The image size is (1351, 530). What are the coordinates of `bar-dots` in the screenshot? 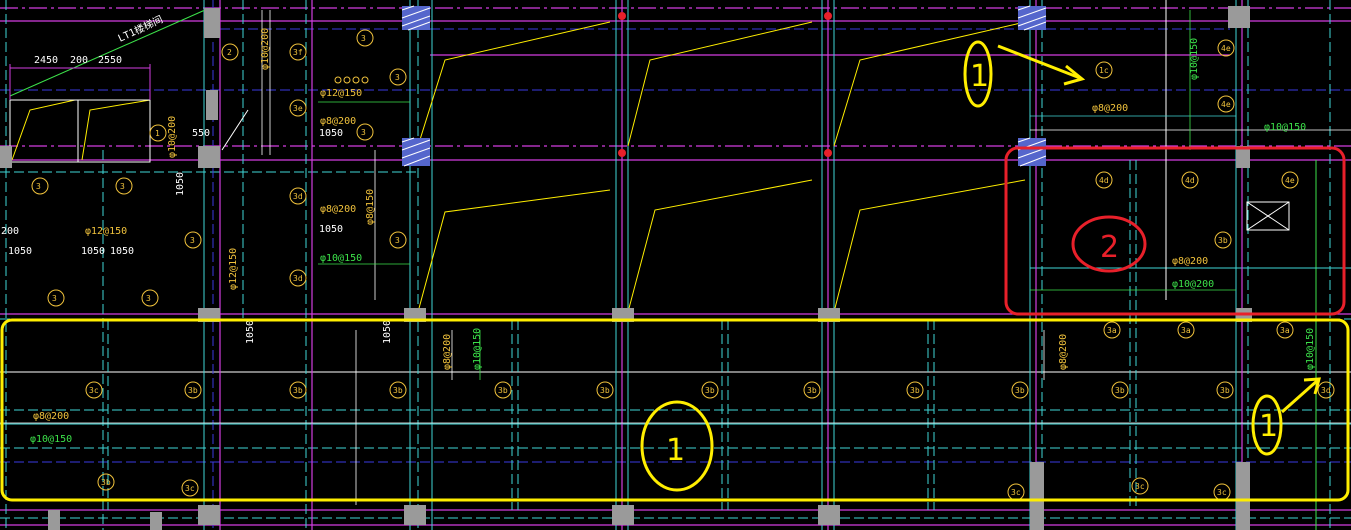 It's located at (351, 80).